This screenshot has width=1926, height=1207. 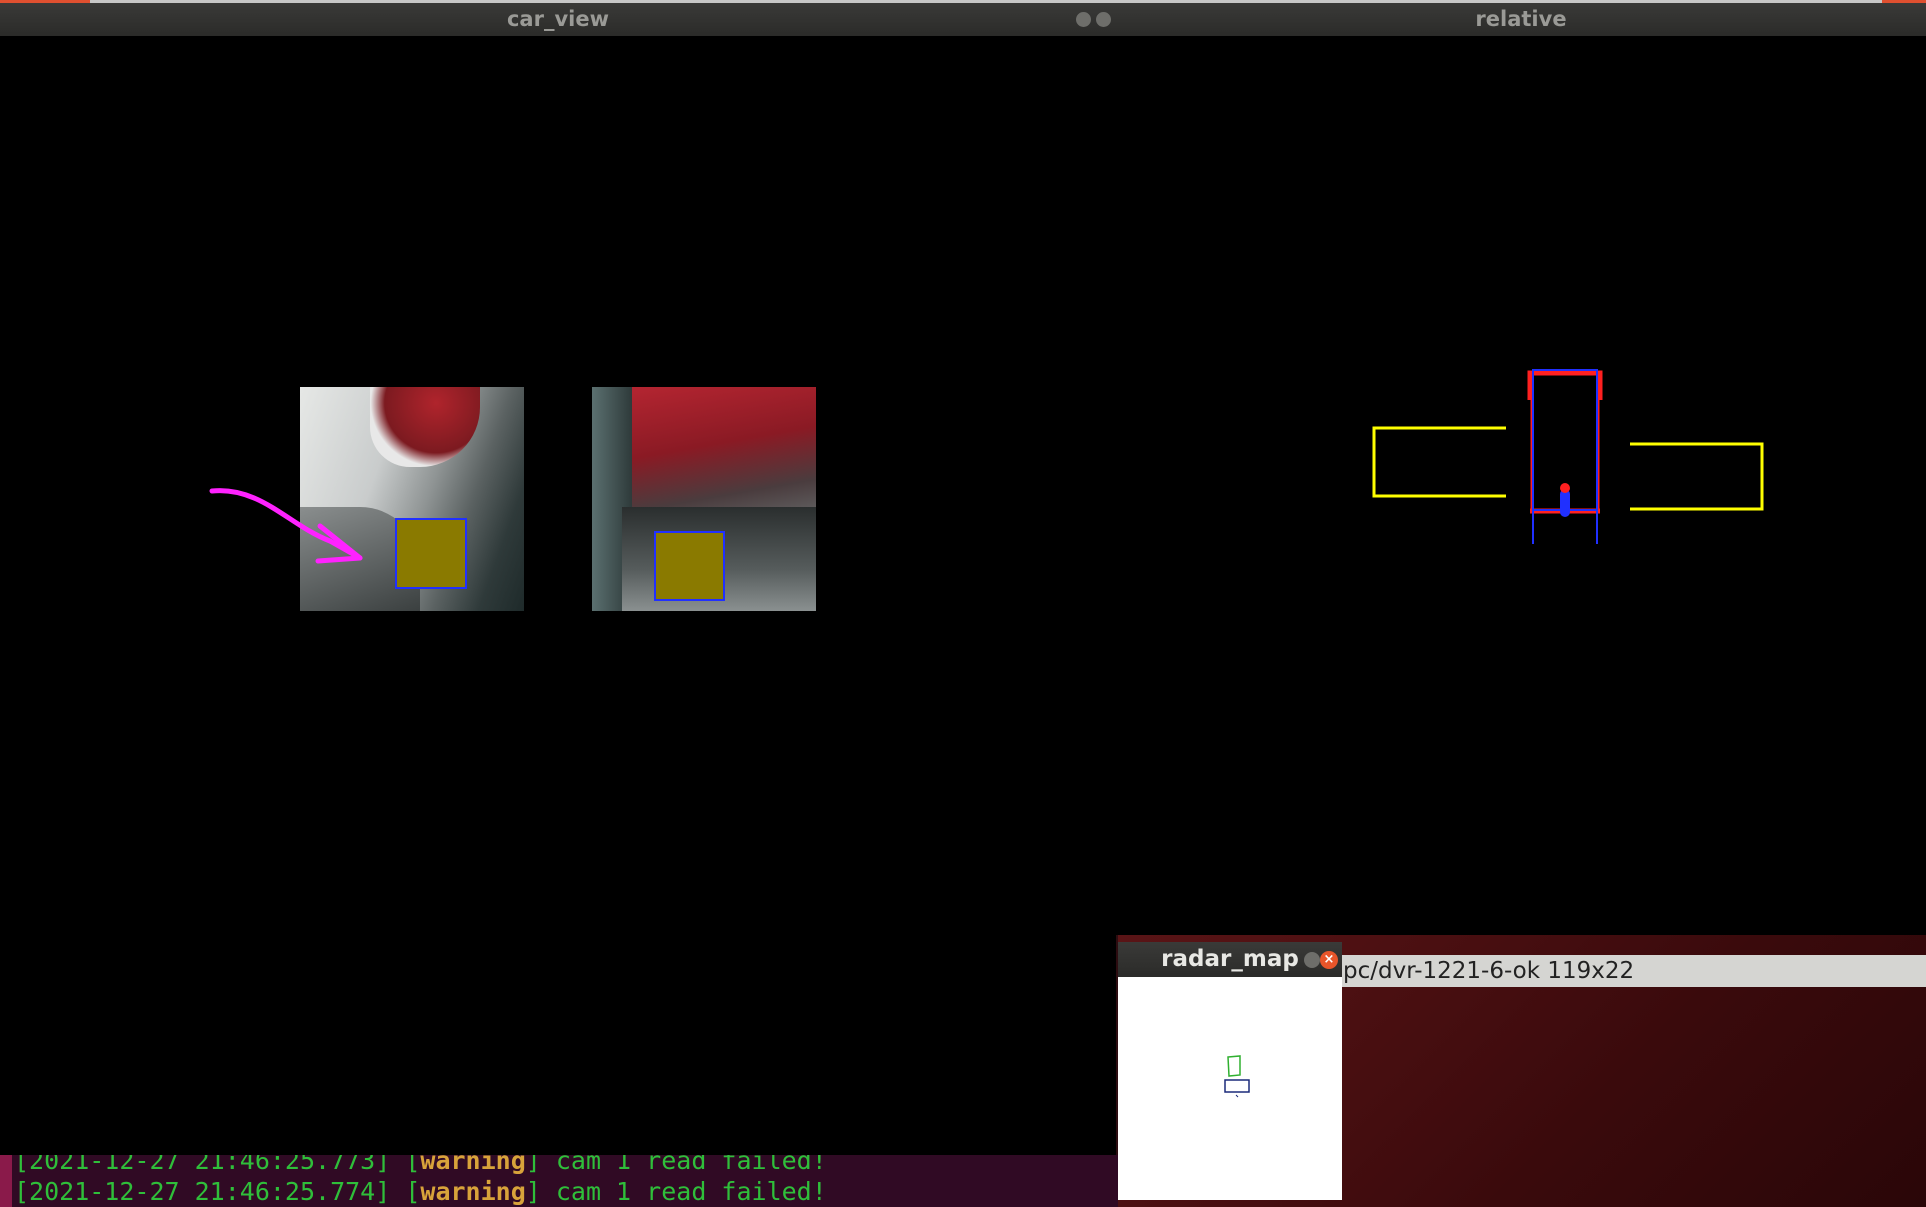 What do you see at coordinates (286, 526) in the screenshot?
I see `annotation-arrow-icon` at bounding box center [286, 526].